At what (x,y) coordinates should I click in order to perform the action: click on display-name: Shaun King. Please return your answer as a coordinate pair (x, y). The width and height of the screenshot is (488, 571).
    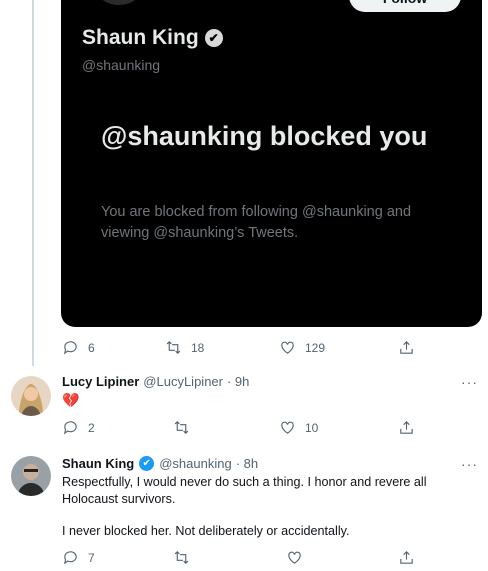
    Looking at the image, I should click on (98, 463).